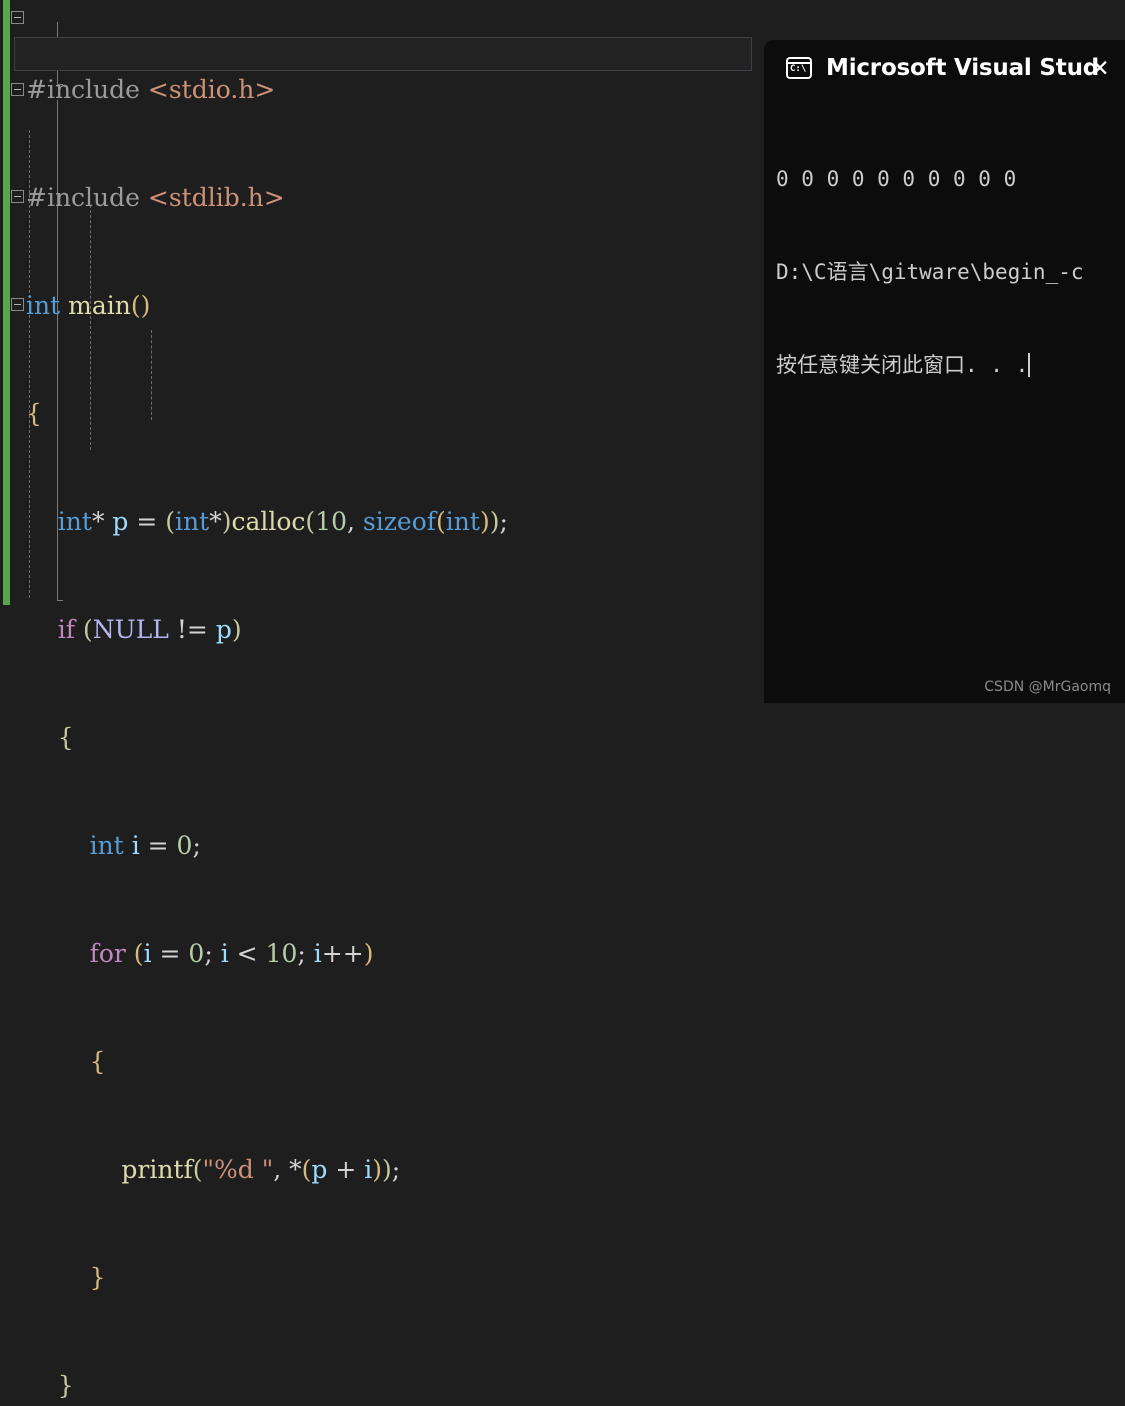 The image size is (1125, 1406). Describe the element at coordinates (383, 54) in the screenshot. I see `current-line-highlight` at that location.